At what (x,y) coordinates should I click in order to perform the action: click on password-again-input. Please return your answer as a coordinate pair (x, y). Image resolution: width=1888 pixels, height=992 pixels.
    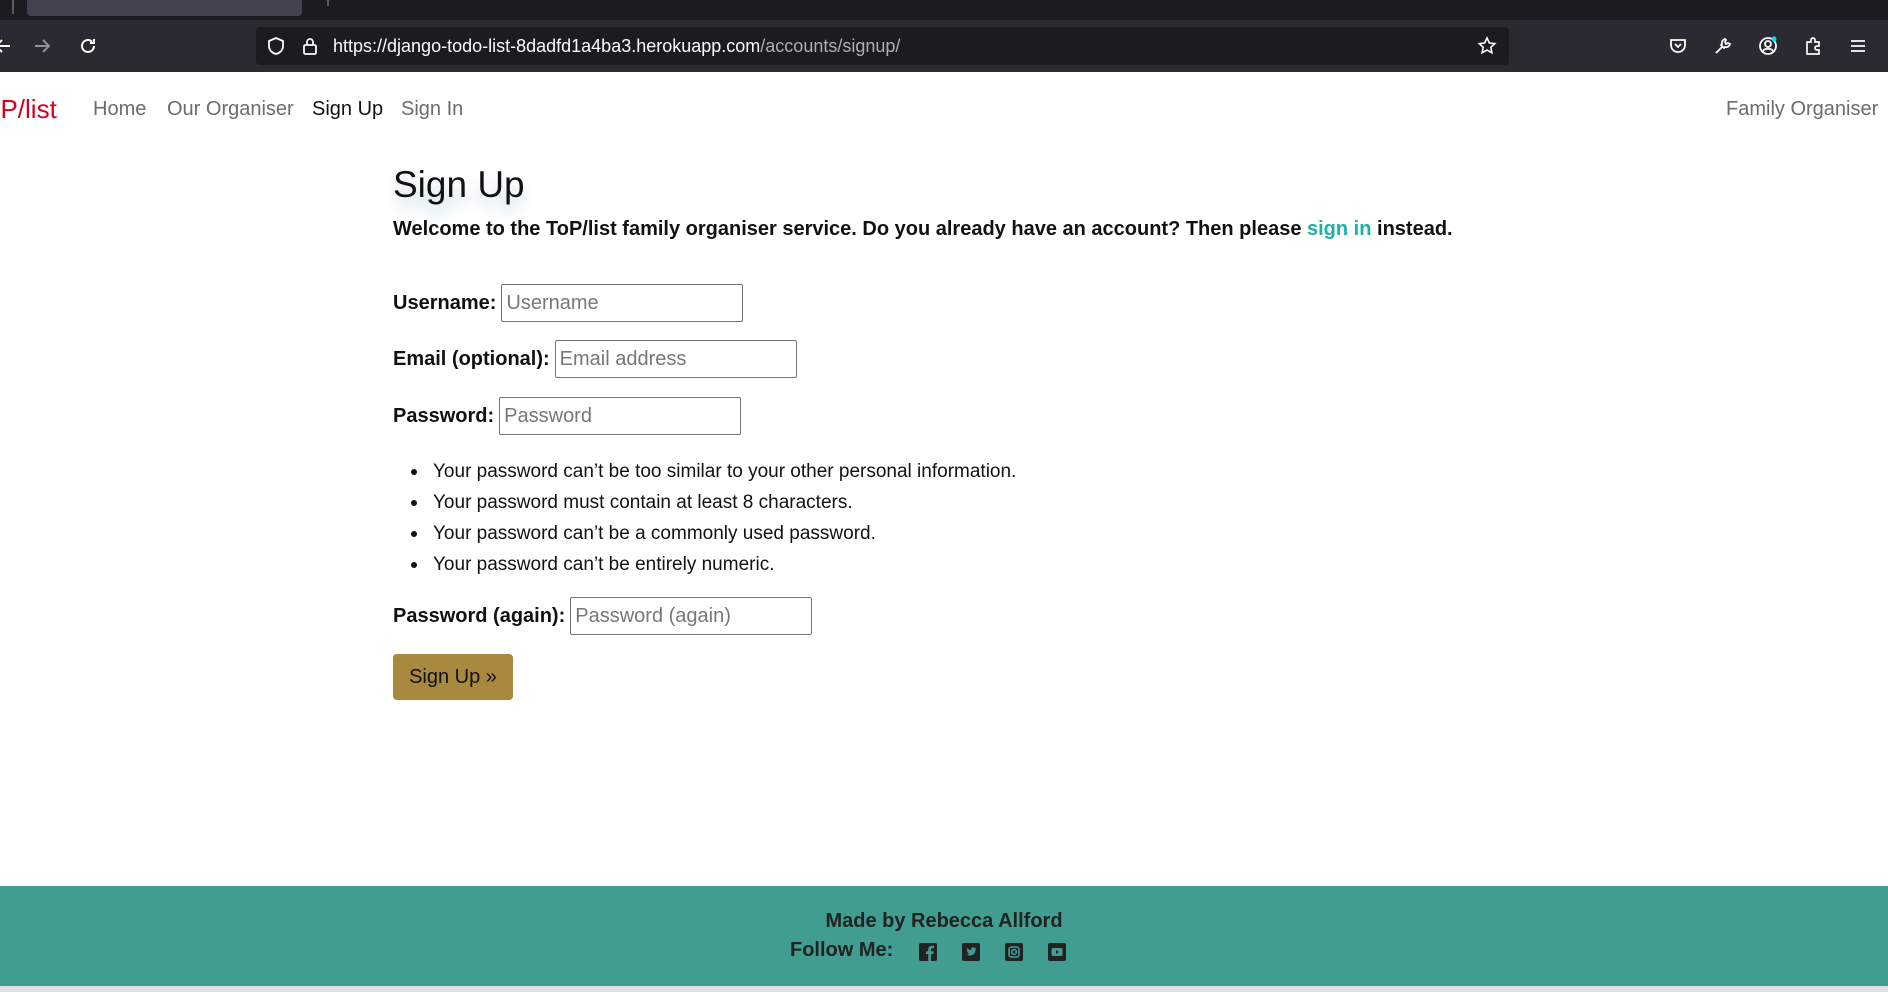
    Looking at the image, I should click on (691, 616).